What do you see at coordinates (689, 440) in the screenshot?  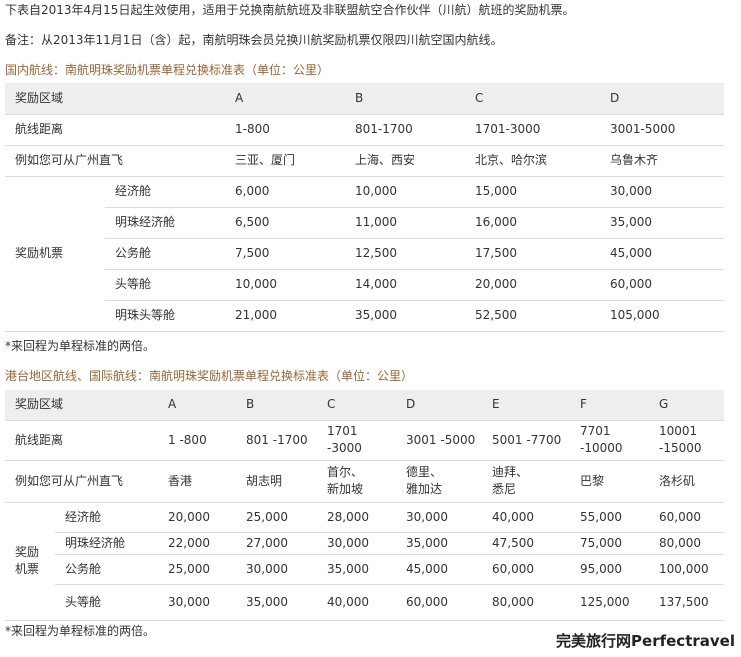 I see `table-cell: 10001 -15000` at bounding box center [689, 440].